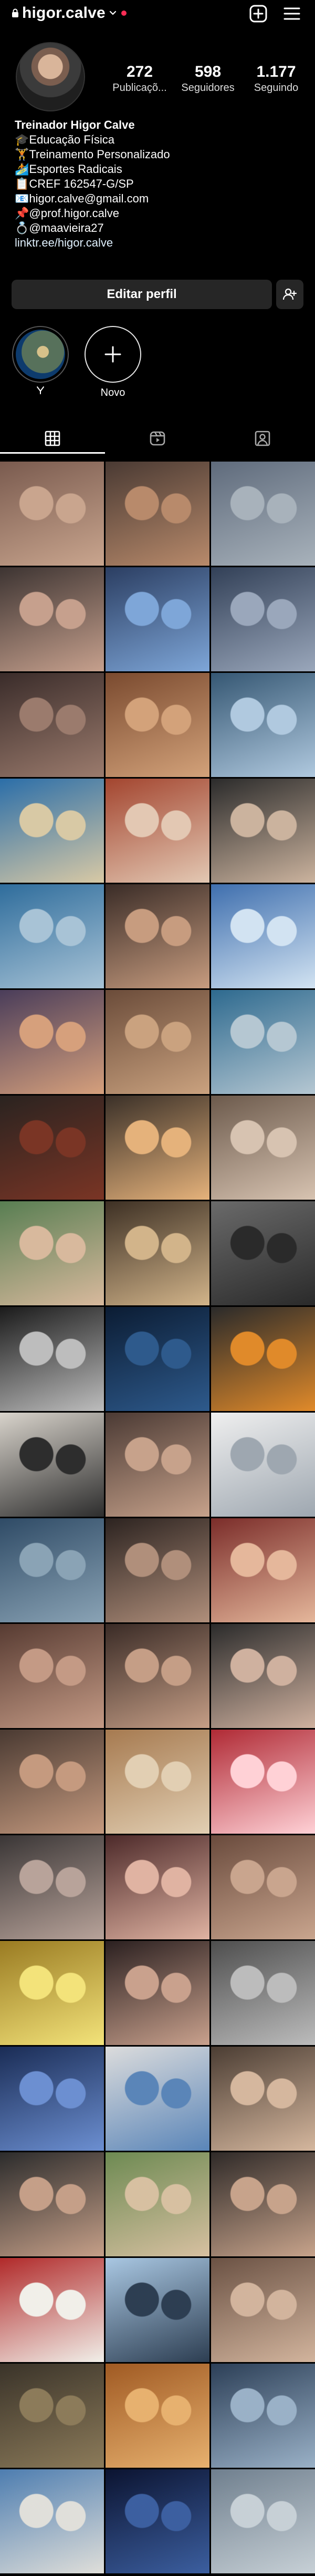 The width and height of the screenshot is (315, 2576). Describe the element at coordinates (291, 13) in the screenshot. I see `menu-icon` at that location.